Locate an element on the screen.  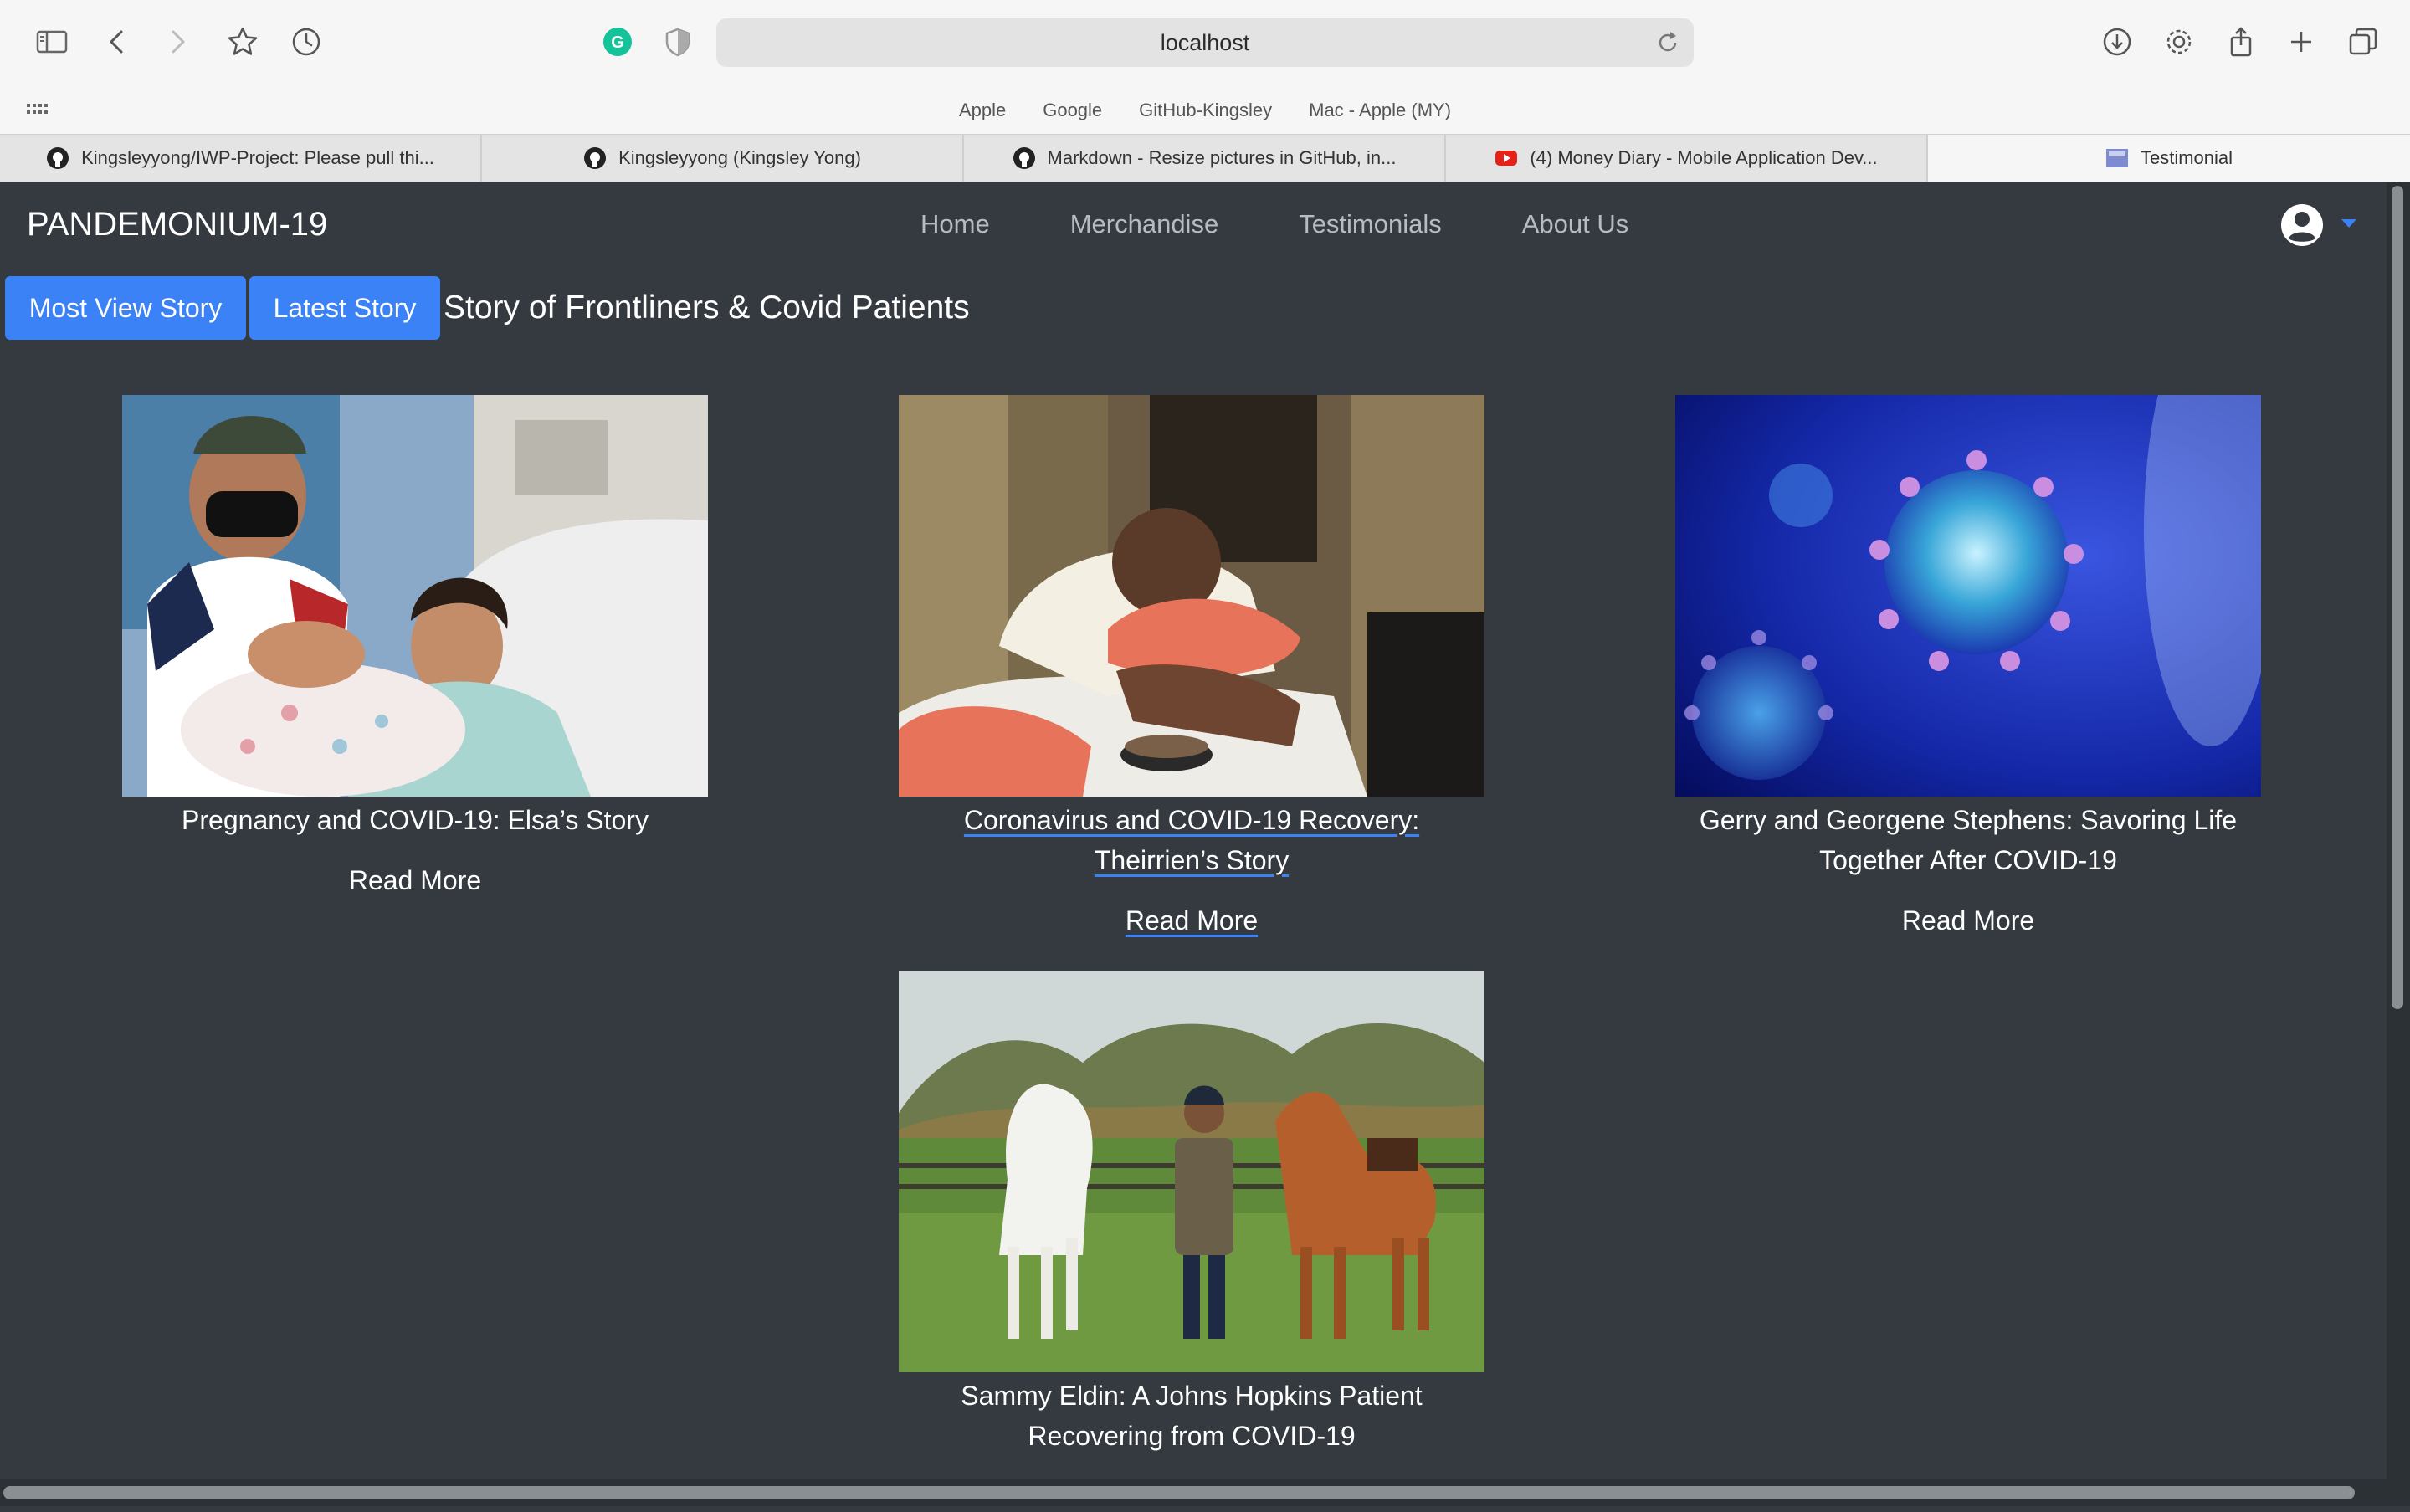
reload-icon is located at coordinates (1668, 42).